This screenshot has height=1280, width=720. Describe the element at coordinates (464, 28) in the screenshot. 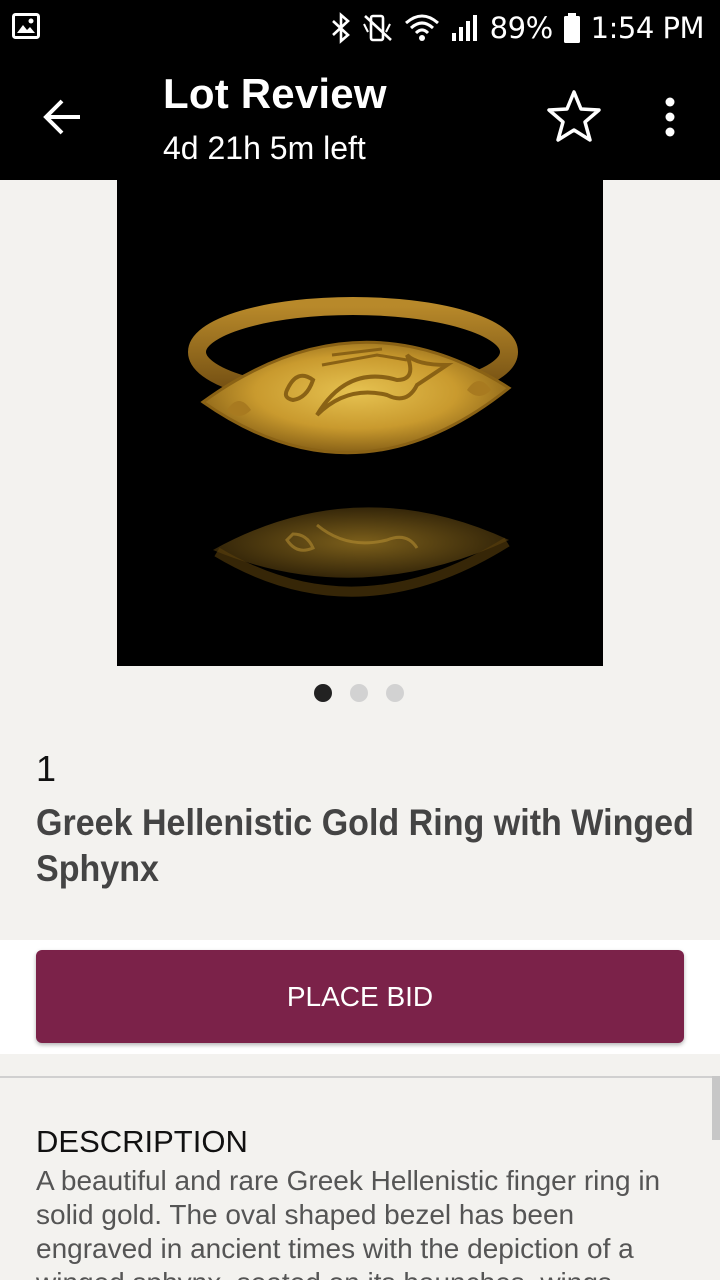

I see `signal-icon` at that location.